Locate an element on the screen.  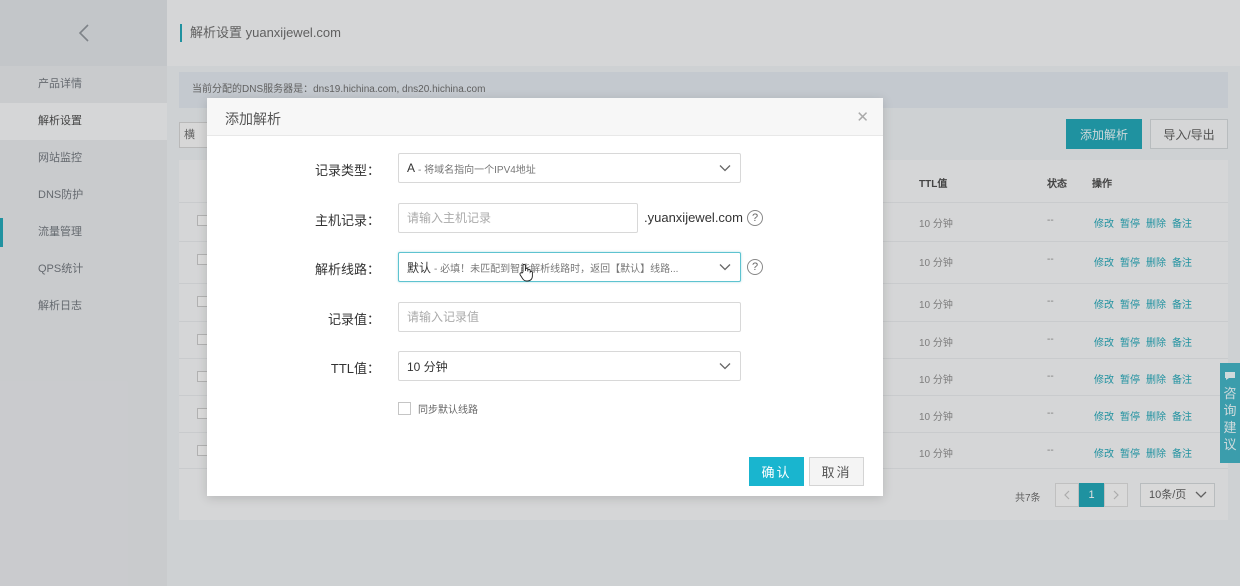
record-type-hint: - 将域名指向一个IPV4地址 is located at coordinates (477, 170).